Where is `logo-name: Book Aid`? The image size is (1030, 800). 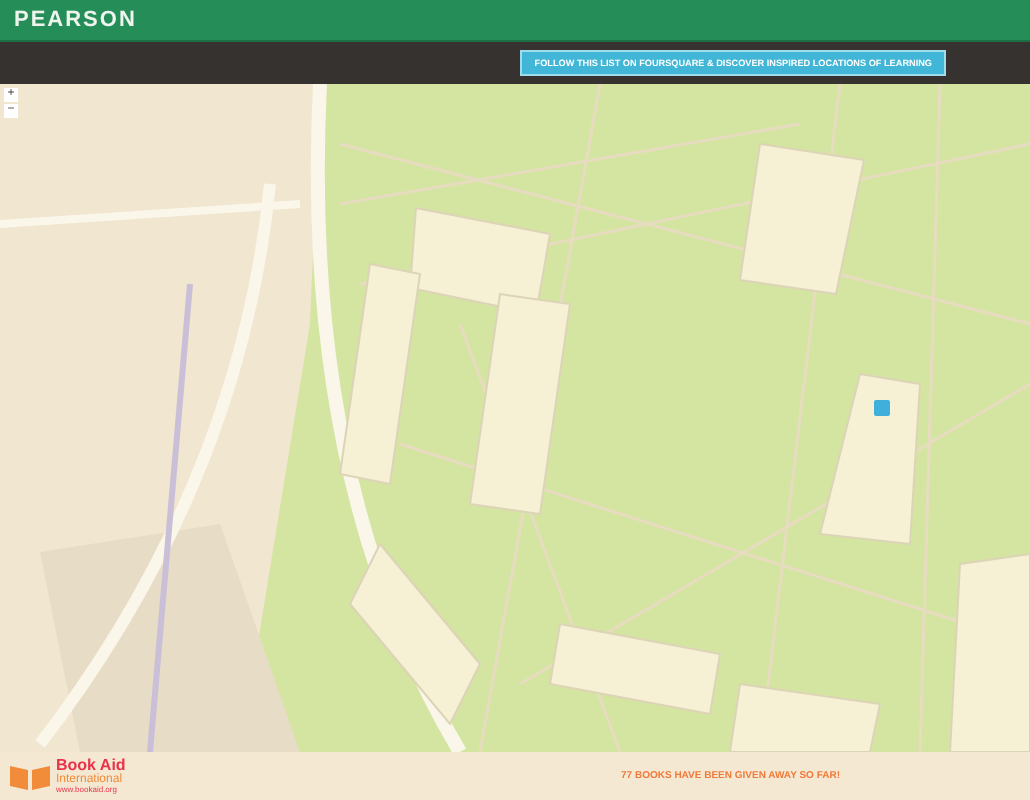
logo-name: Book Aid is located at coordinates (91, 766).